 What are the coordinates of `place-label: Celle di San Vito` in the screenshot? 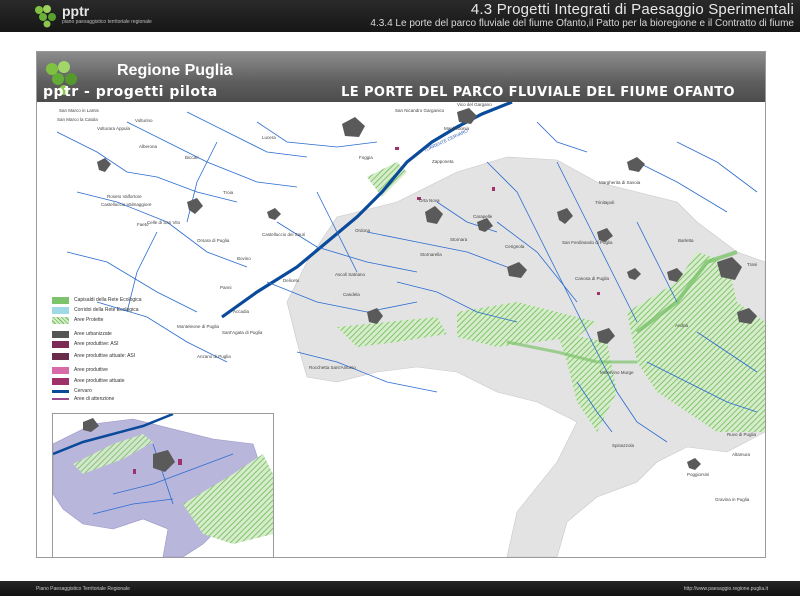 It's located at (164, 222).